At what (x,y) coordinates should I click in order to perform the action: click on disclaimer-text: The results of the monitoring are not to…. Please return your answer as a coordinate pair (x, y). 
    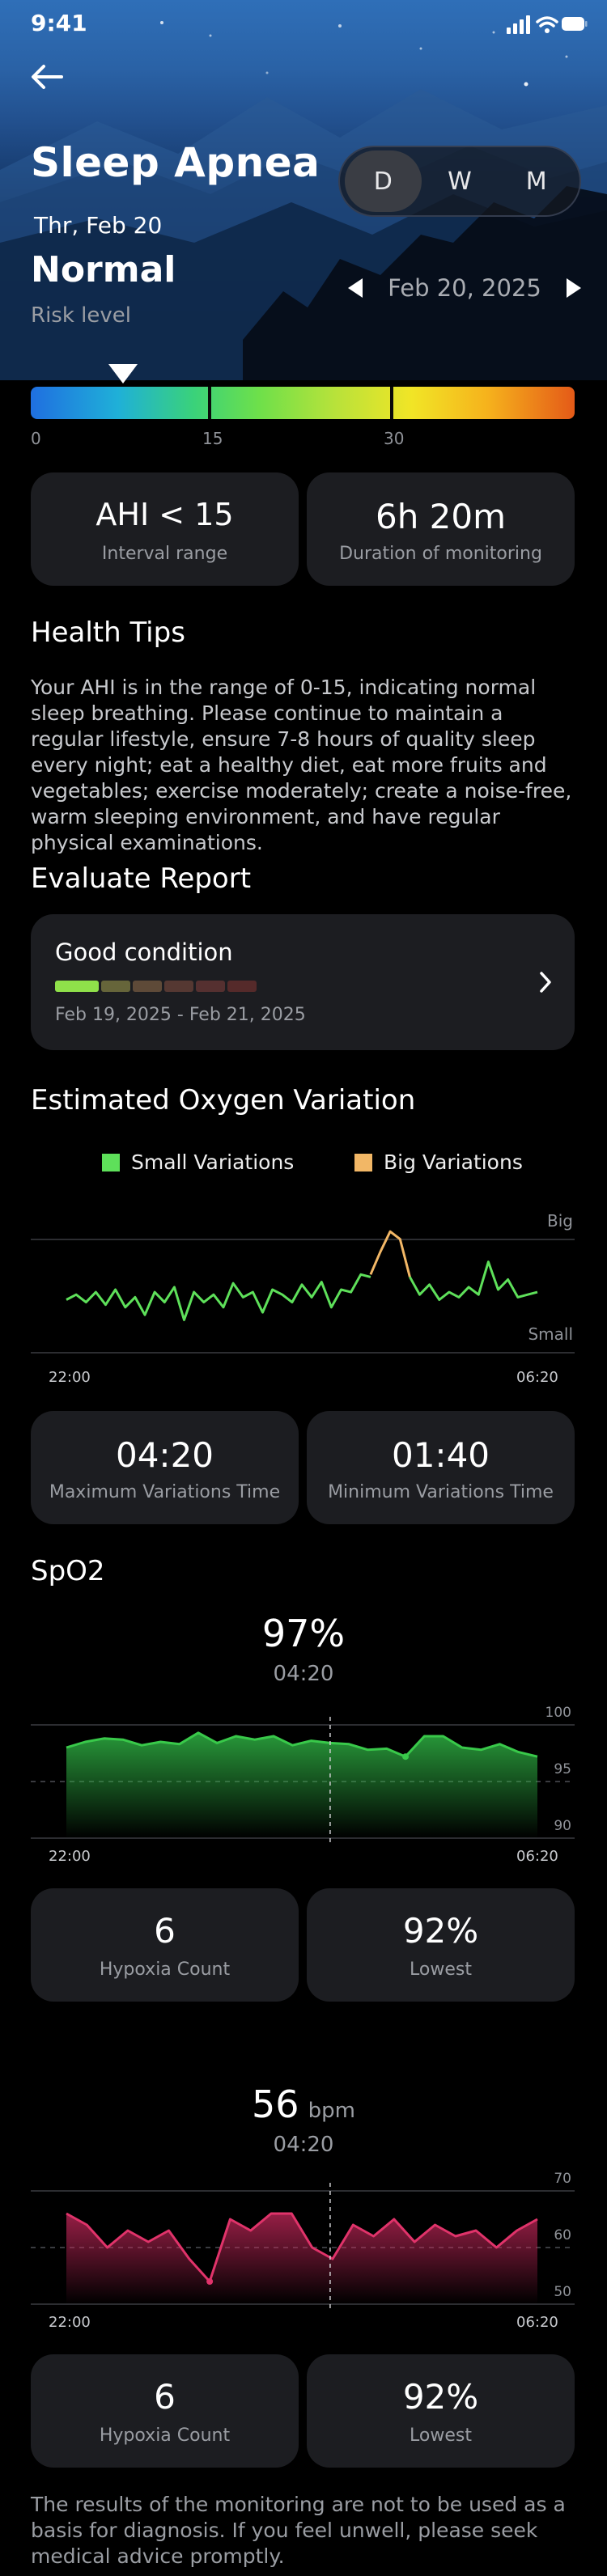
    Looking at the image, I should click on (298, 2530).